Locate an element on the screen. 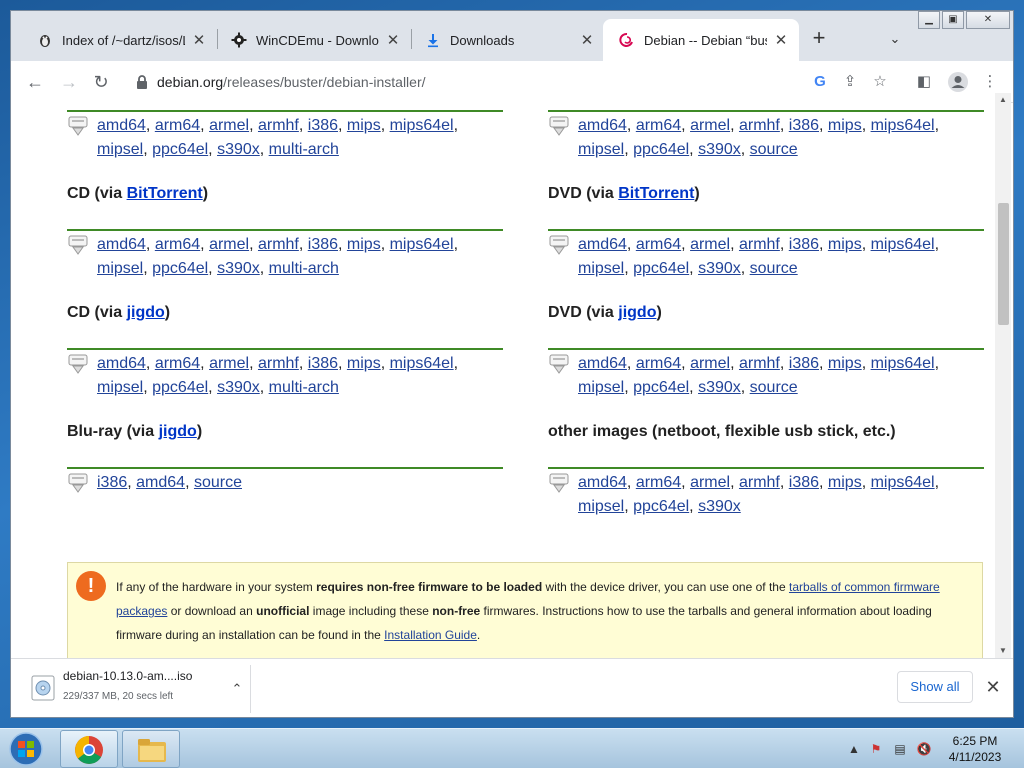 This screenshot has width=1024, height=768. share-icon: ⇪ is located at coordinates (850, 82).